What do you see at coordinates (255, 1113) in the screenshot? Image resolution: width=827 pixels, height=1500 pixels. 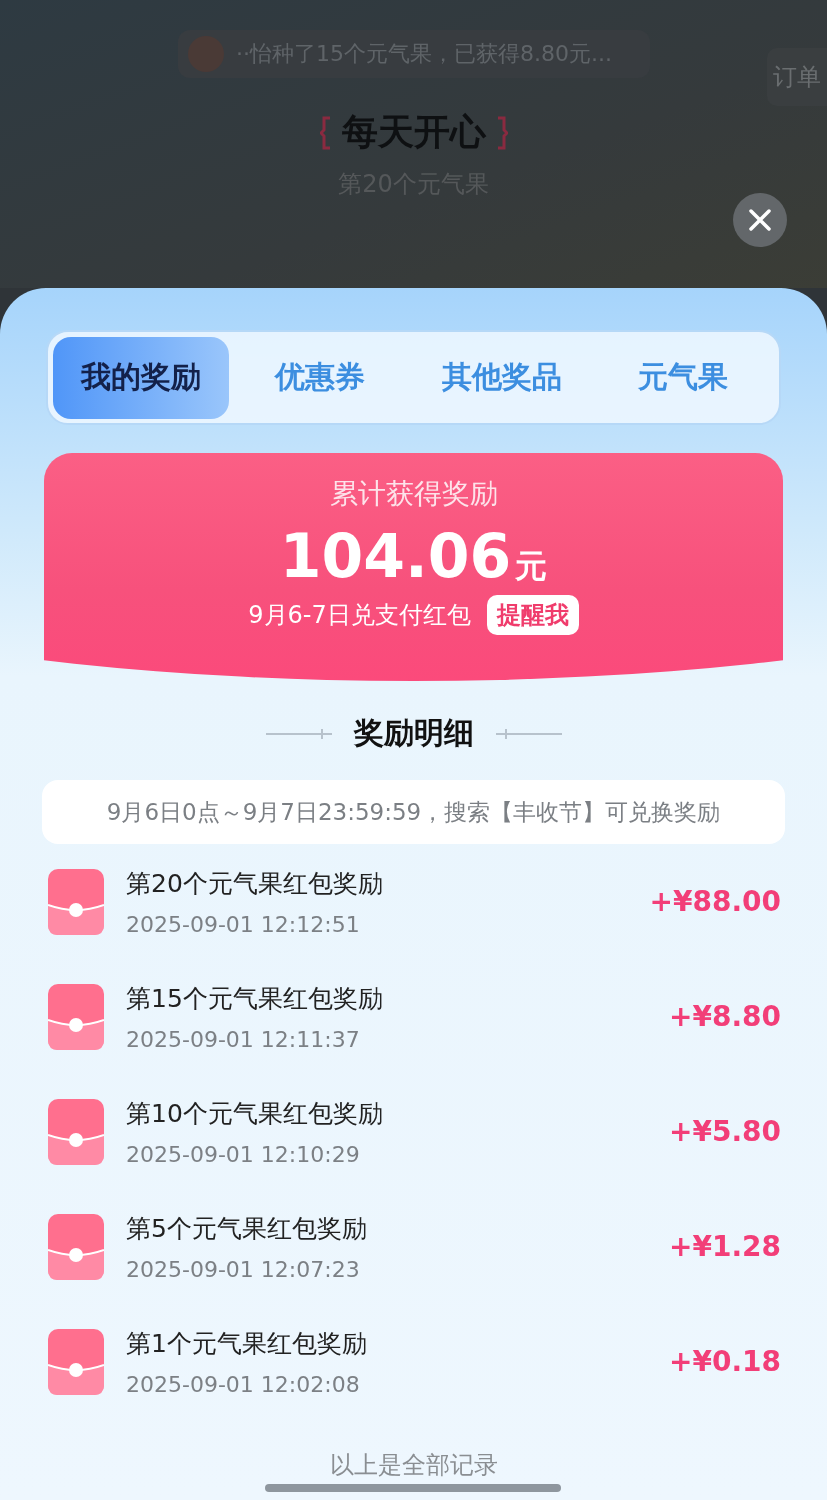 I see `reward-title: 第10个元气果红包奖励` at bounding box center [255, 1113].